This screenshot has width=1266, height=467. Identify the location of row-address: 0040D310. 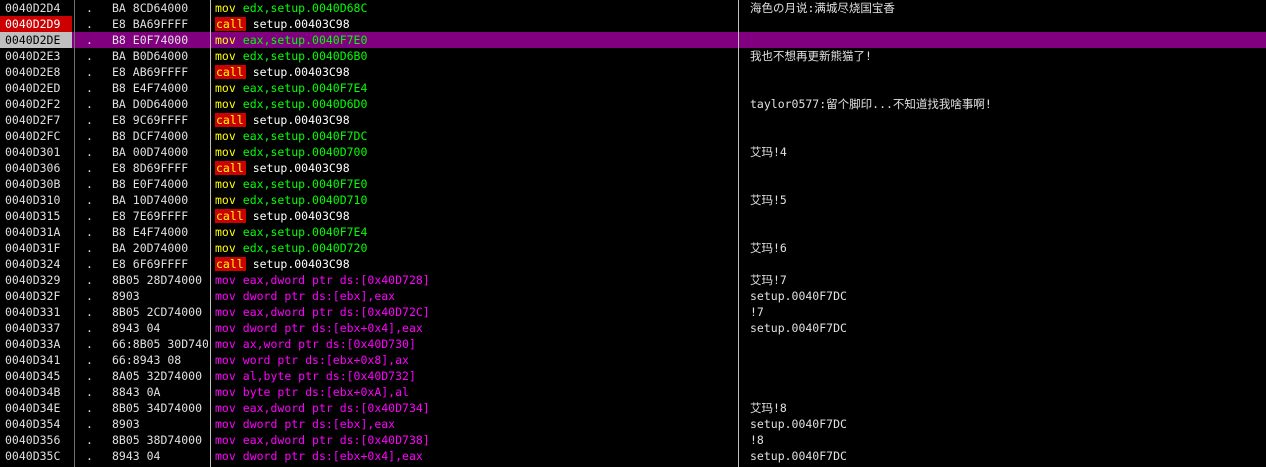
(36, 200).